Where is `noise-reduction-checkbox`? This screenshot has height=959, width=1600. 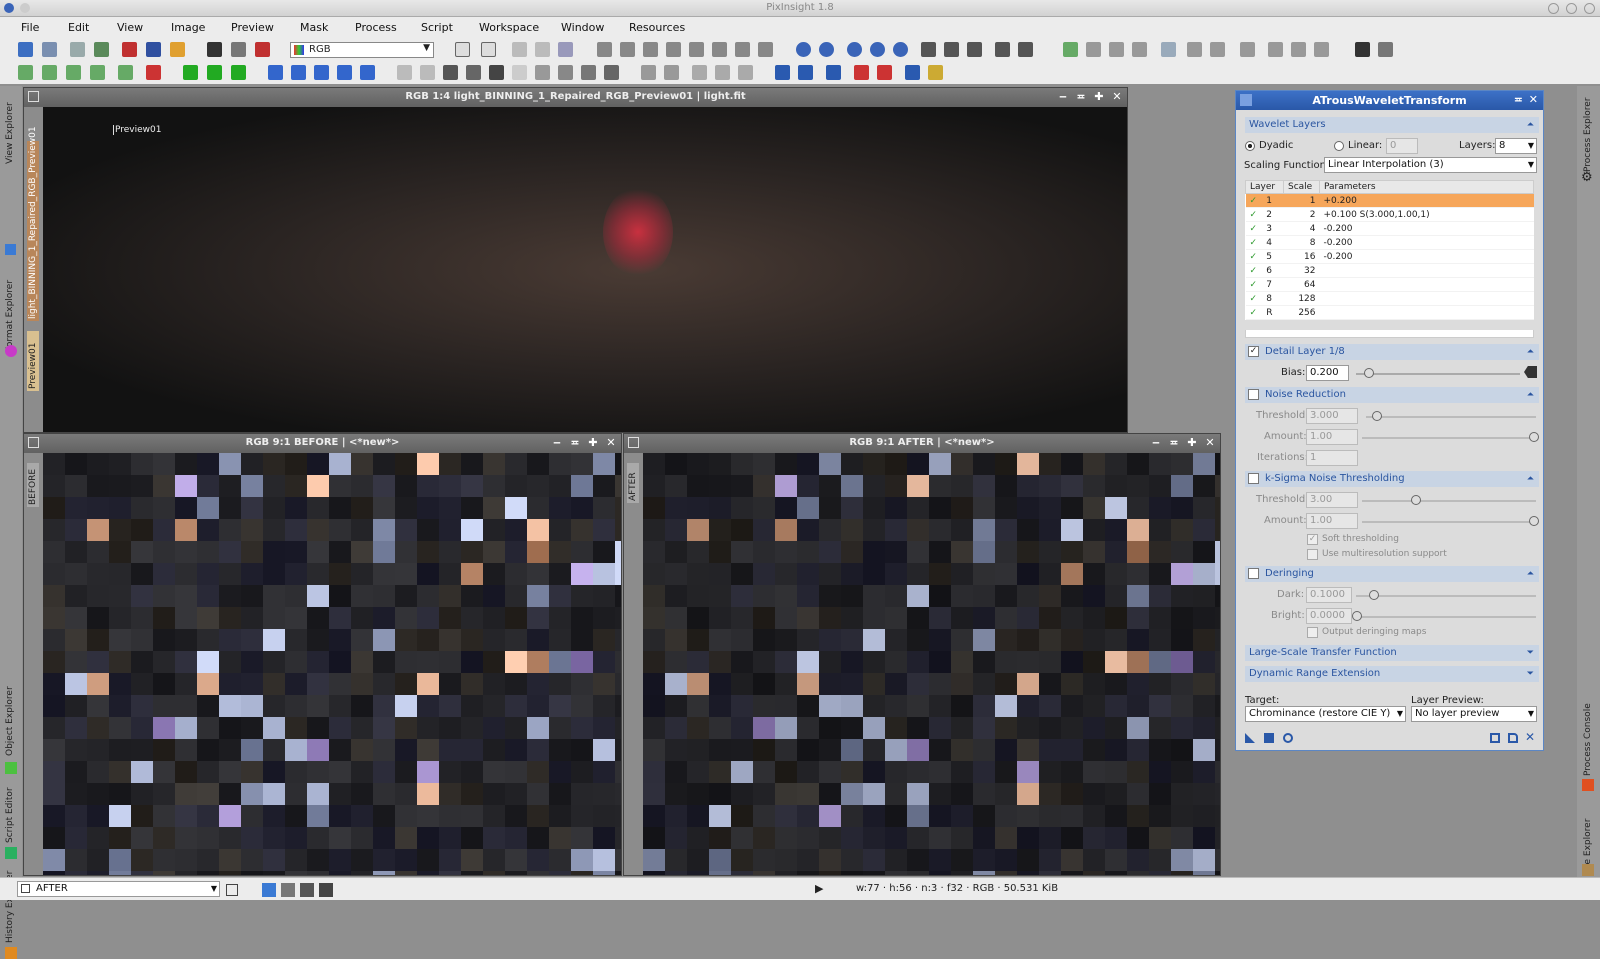 noise-reduction-checkbox is located at coordinates (1253, 394).